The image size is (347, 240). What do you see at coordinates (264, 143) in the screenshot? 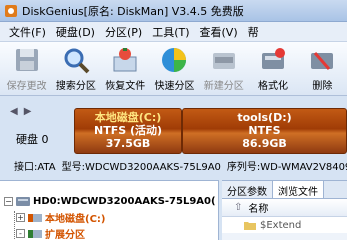
I see `partition-d-size: 86.9GB` at bounding box center [264, 143].